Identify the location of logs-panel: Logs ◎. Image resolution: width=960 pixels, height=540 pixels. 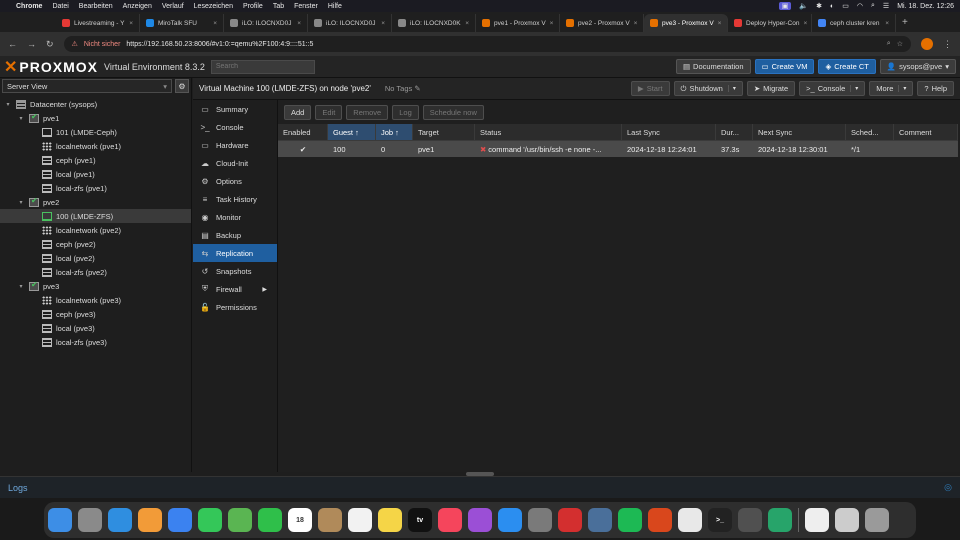
(480, 487).